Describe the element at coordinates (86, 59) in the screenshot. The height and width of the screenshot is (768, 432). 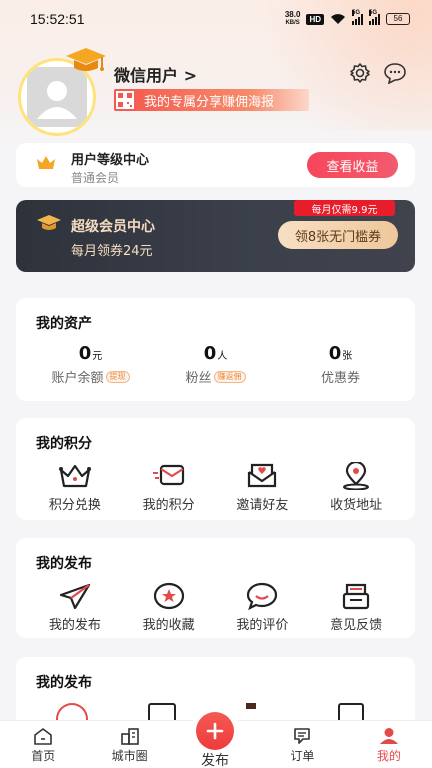
I see `graduation-cap-icon` at that location.